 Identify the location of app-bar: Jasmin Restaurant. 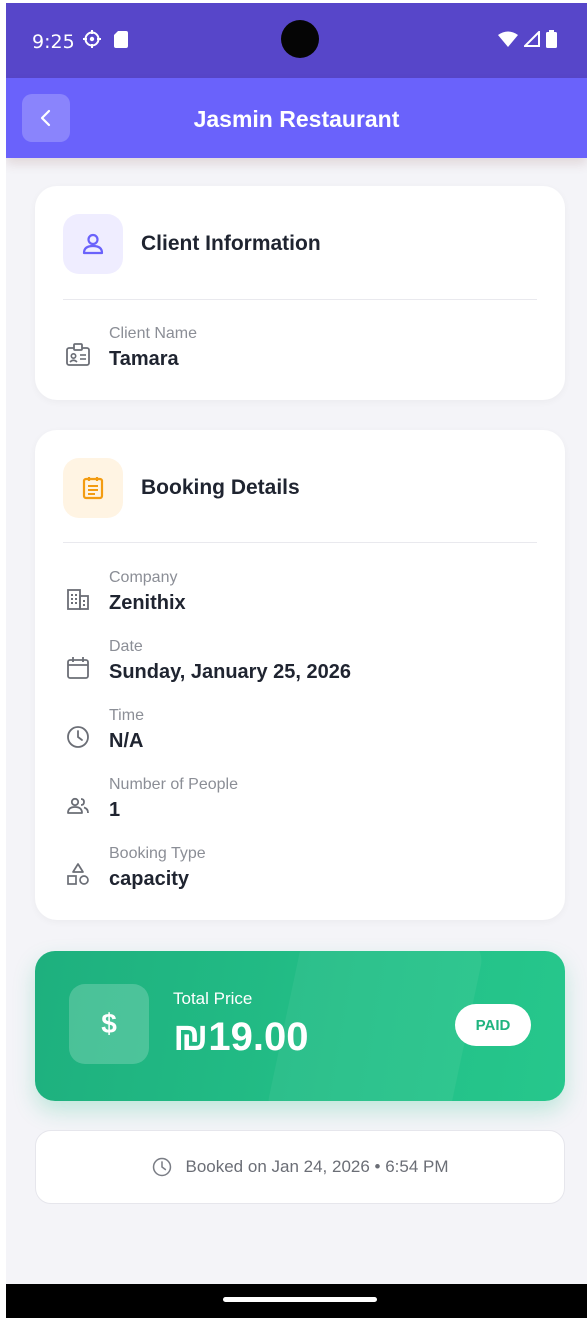
(296, 118).